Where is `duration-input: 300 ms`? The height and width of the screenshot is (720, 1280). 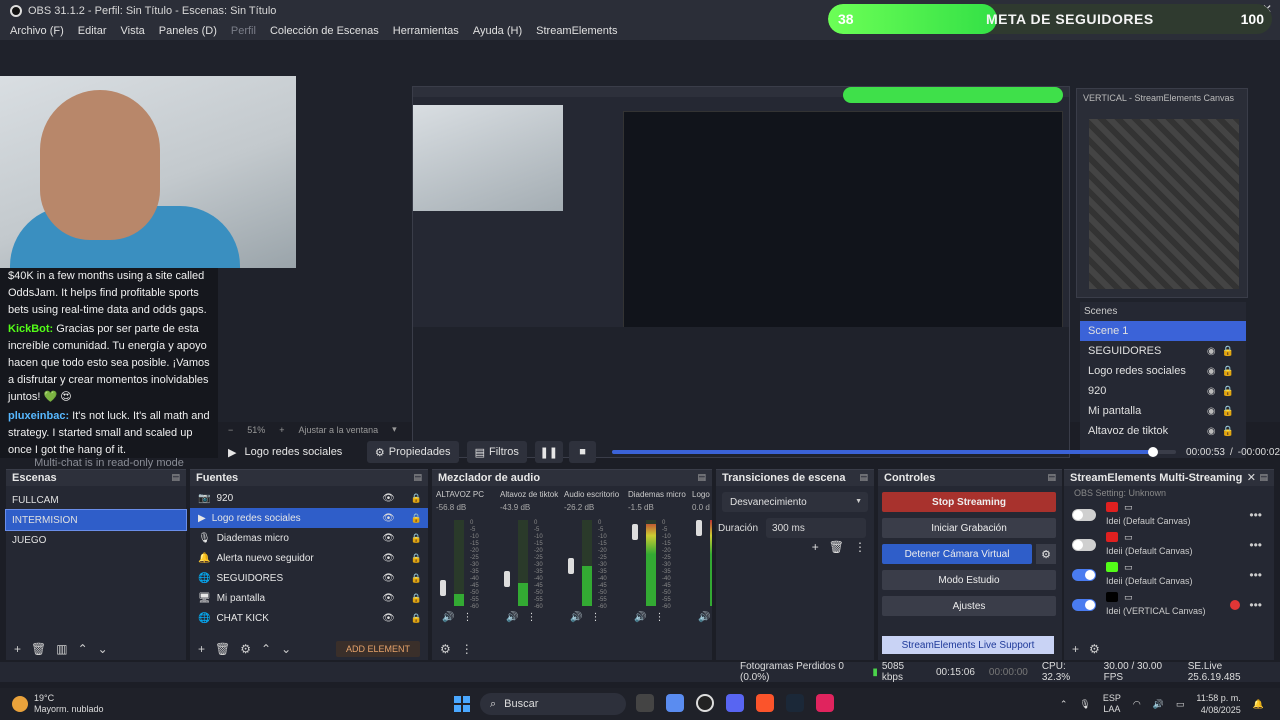
duration-input: 300 ms is located at coordinates (816, 528).